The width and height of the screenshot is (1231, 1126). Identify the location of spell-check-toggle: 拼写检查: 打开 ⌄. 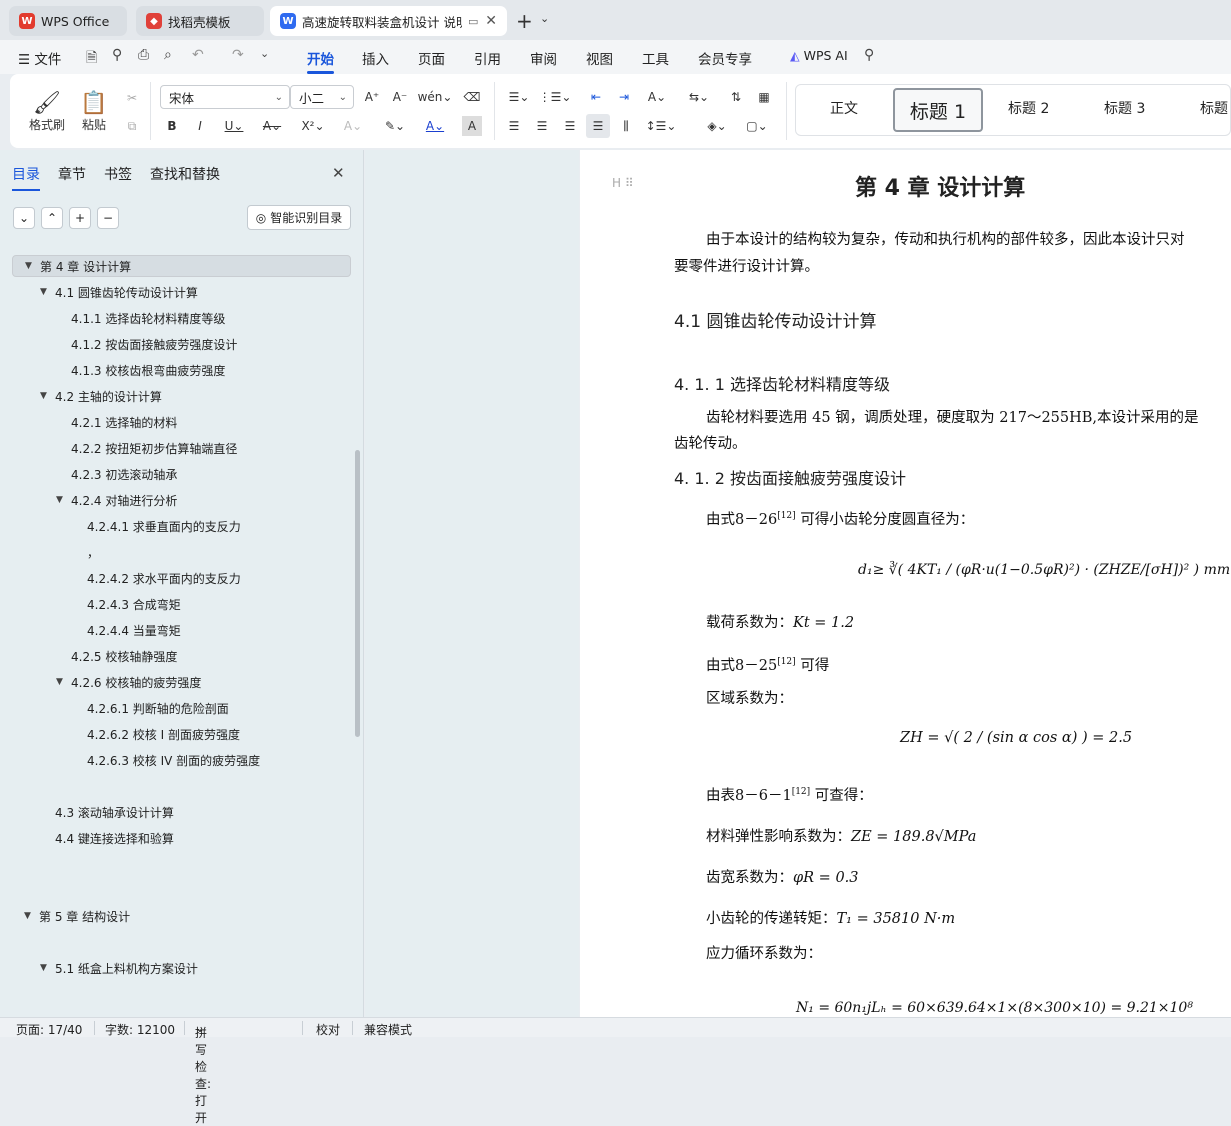
(203, 1073).